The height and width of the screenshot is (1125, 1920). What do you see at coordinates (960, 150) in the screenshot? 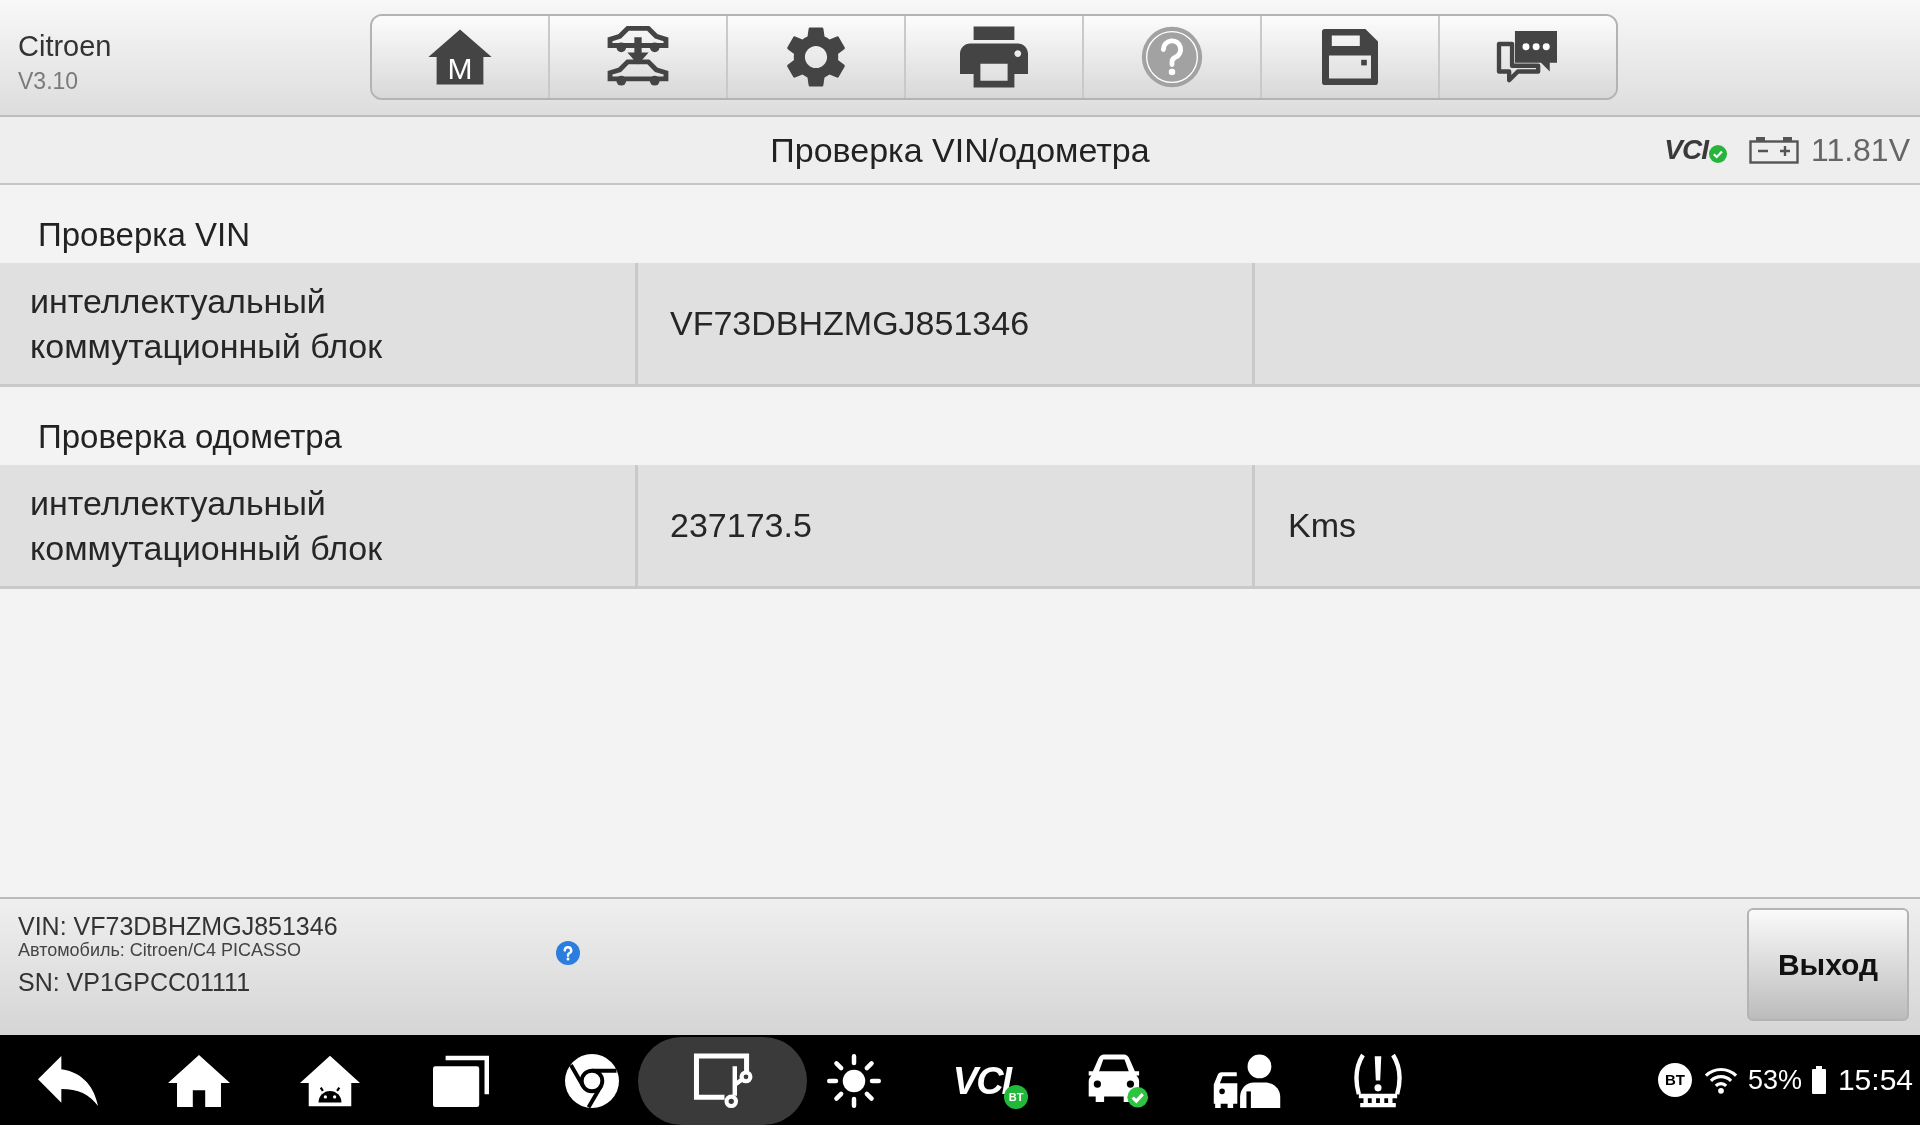
I see `page-title: Проверка VIN/одометра` at bounding box center [960, 150].